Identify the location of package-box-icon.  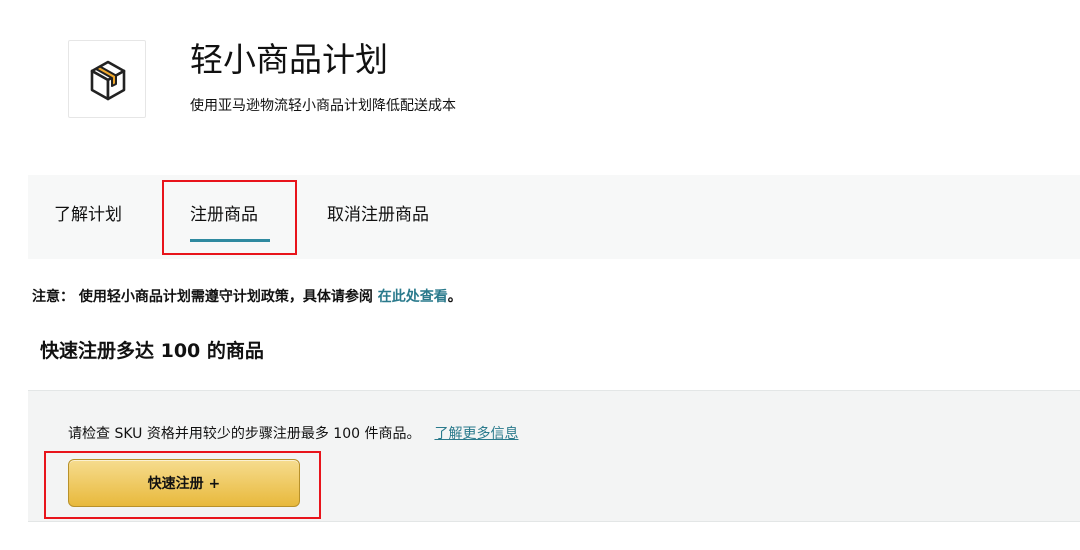
(108, 80).